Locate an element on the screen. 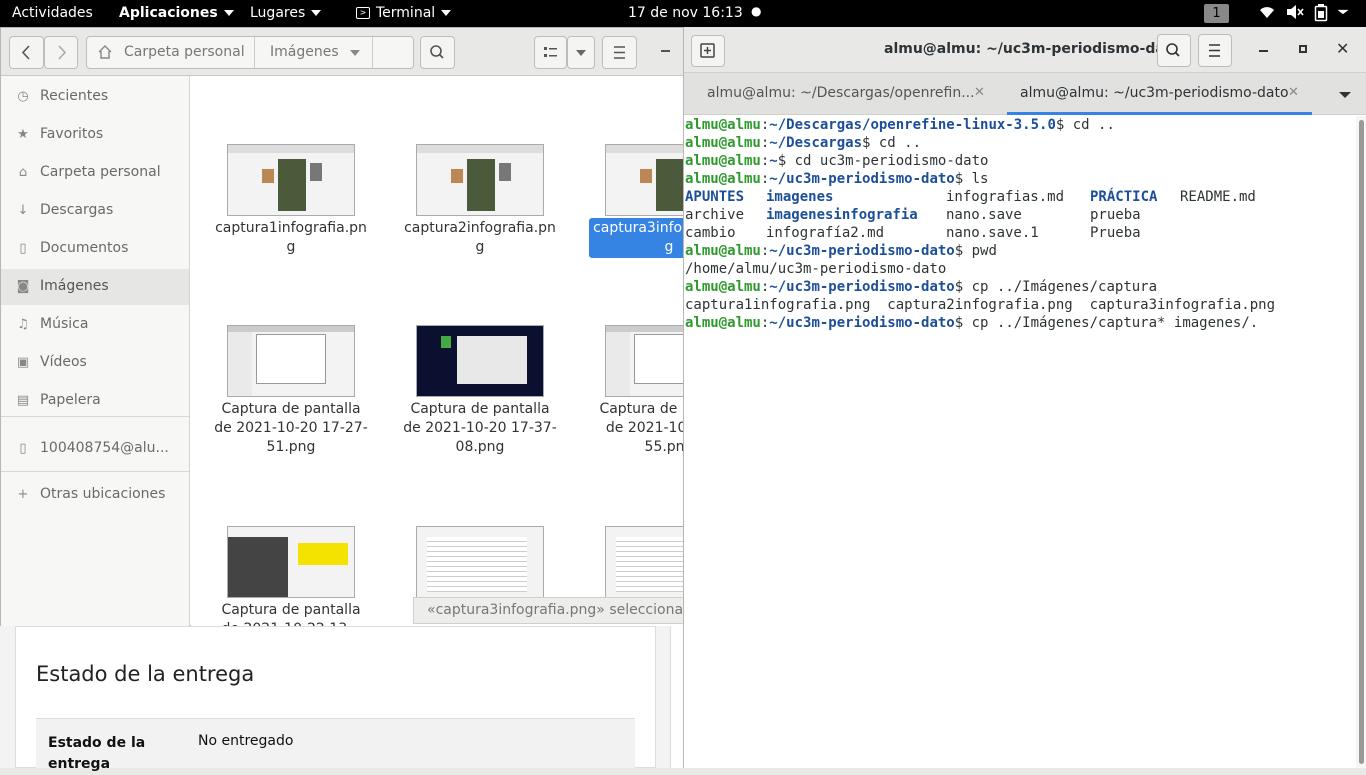 This screenshot has height=775, width=1366. terminal-line: /home/almu/uc3m-periodismo-dato is located at coordinates (816, 269).